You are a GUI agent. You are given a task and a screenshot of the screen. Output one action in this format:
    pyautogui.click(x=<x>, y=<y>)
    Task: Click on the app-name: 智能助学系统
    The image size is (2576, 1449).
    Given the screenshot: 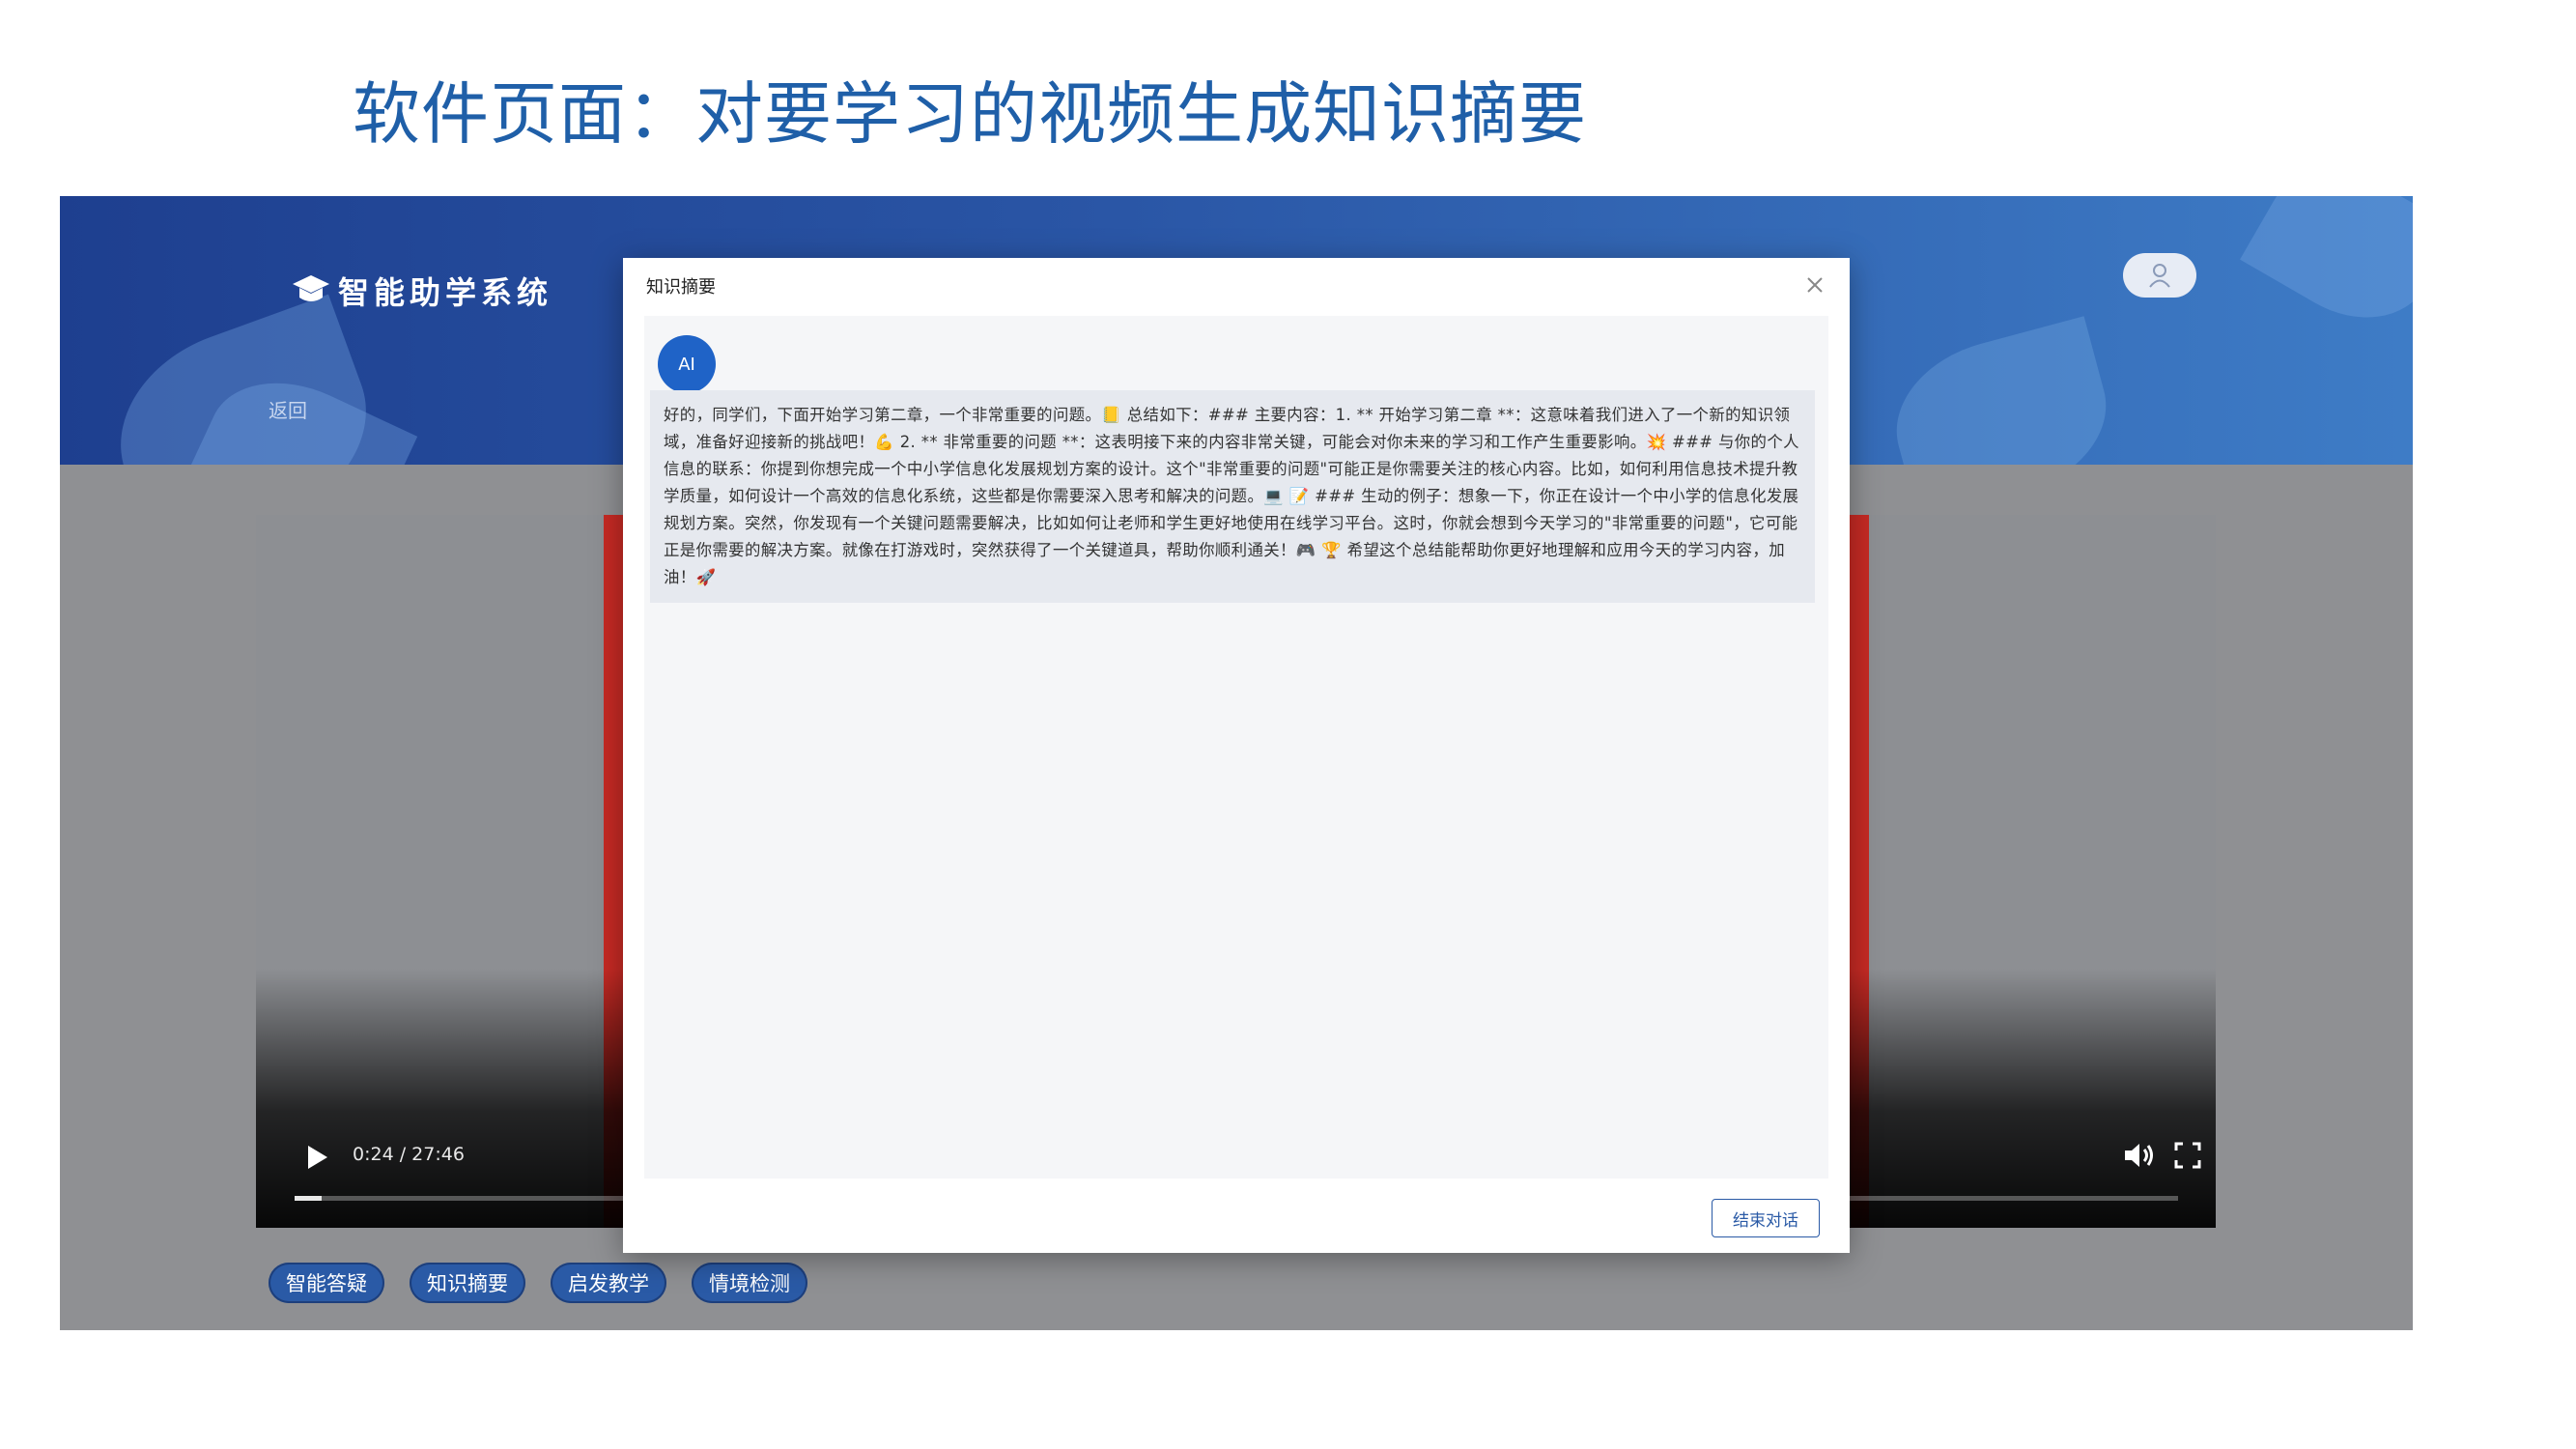 What is the action you would take?
    pyautogui.click(x=445, y=292)
    